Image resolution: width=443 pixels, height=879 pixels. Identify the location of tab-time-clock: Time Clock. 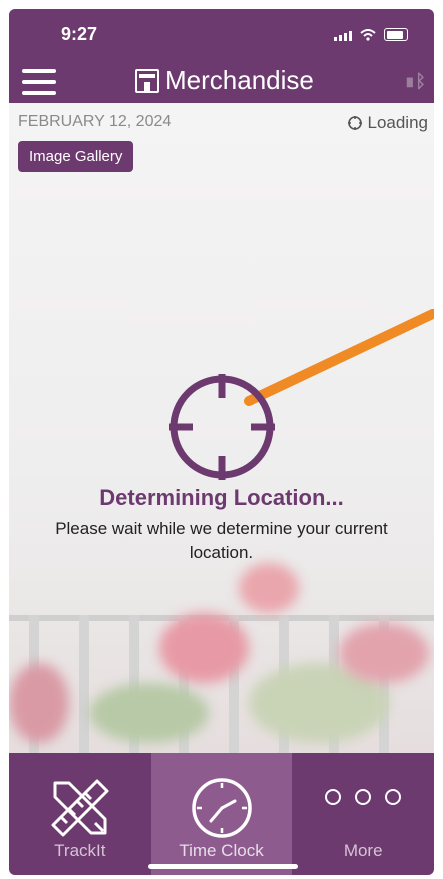
(222, 814).